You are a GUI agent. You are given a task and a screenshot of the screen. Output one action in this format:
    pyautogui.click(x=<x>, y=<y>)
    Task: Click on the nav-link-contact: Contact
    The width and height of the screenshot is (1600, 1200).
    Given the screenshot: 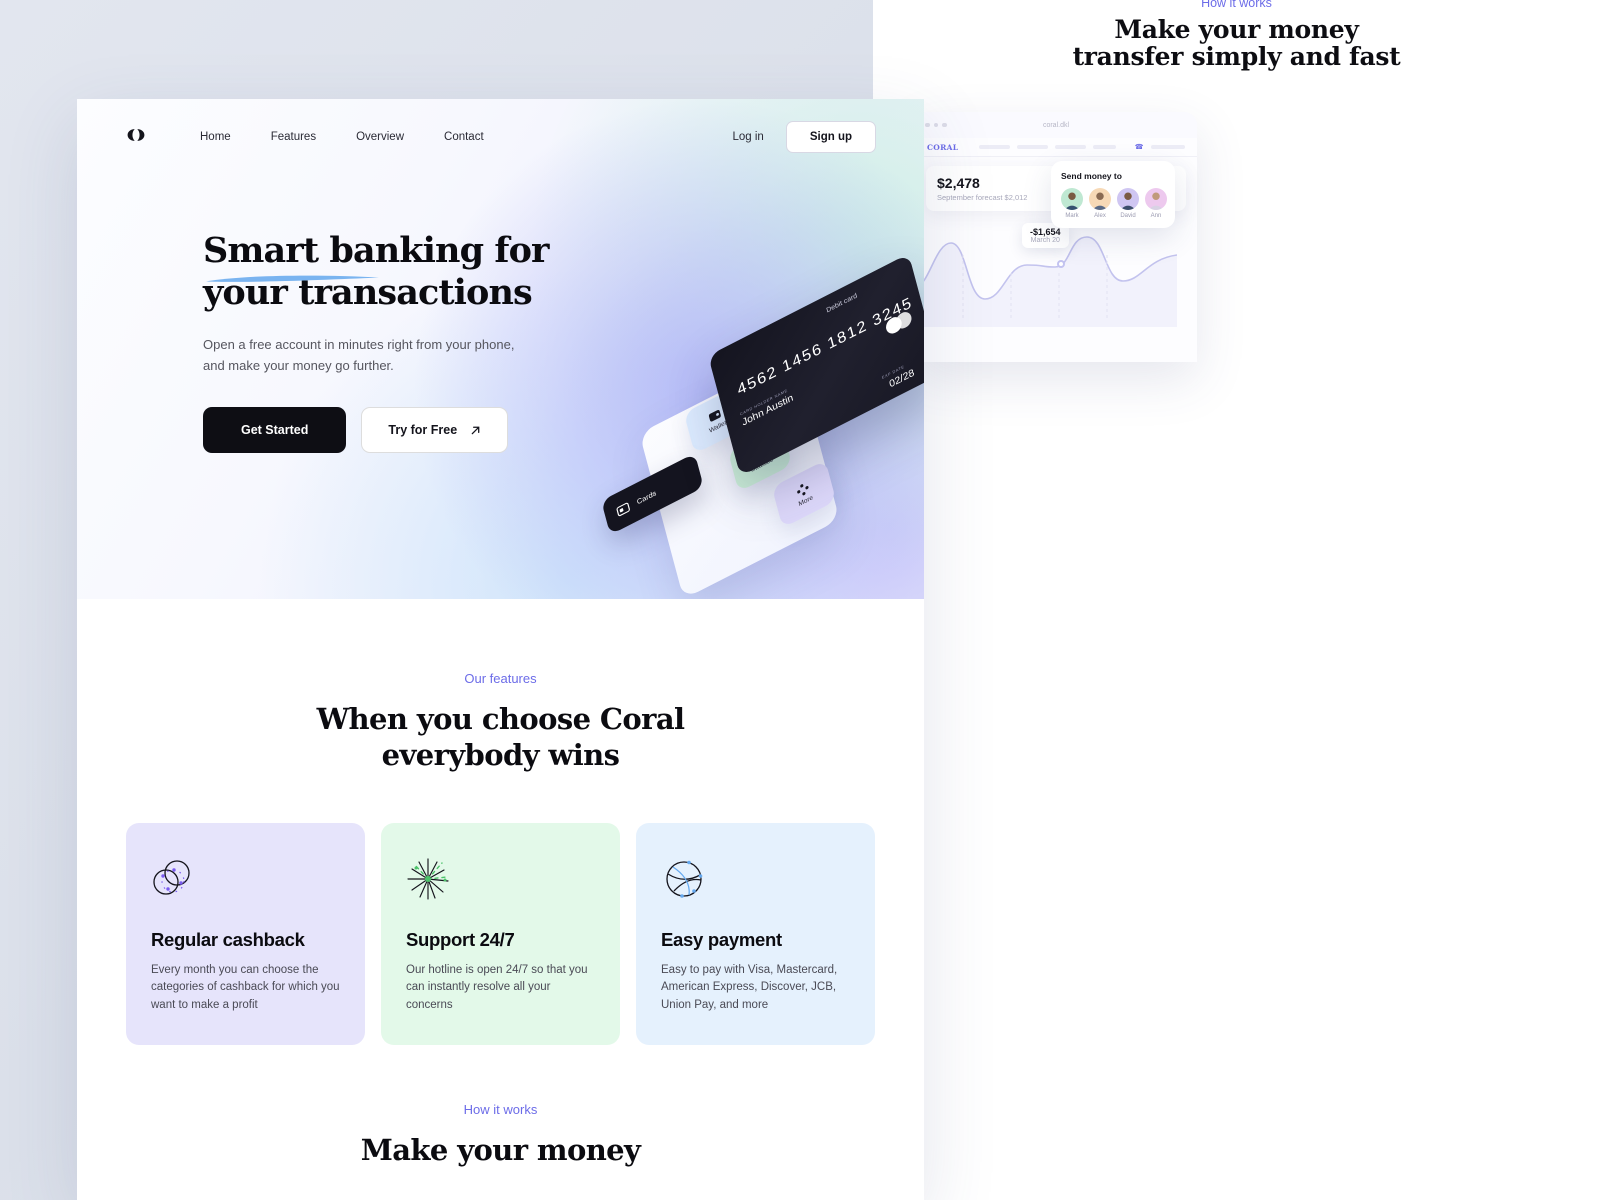 What is the action you would take?
    pyautogui.click(x=464, y=137)
    